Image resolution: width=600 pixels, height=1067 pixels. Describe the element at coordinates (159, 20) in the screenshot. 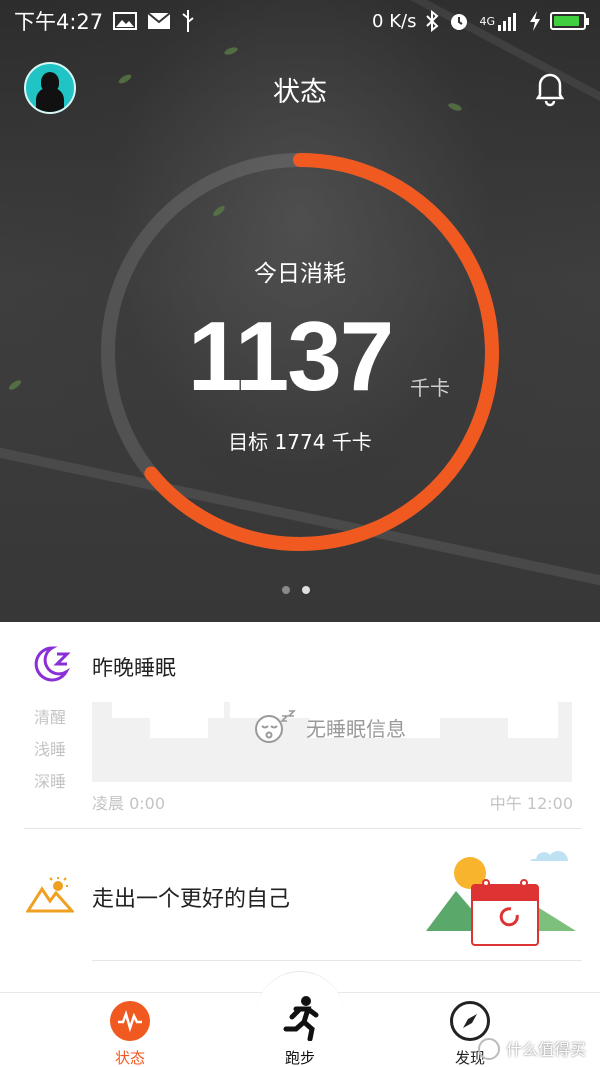

I see `mail-icon` at that location.